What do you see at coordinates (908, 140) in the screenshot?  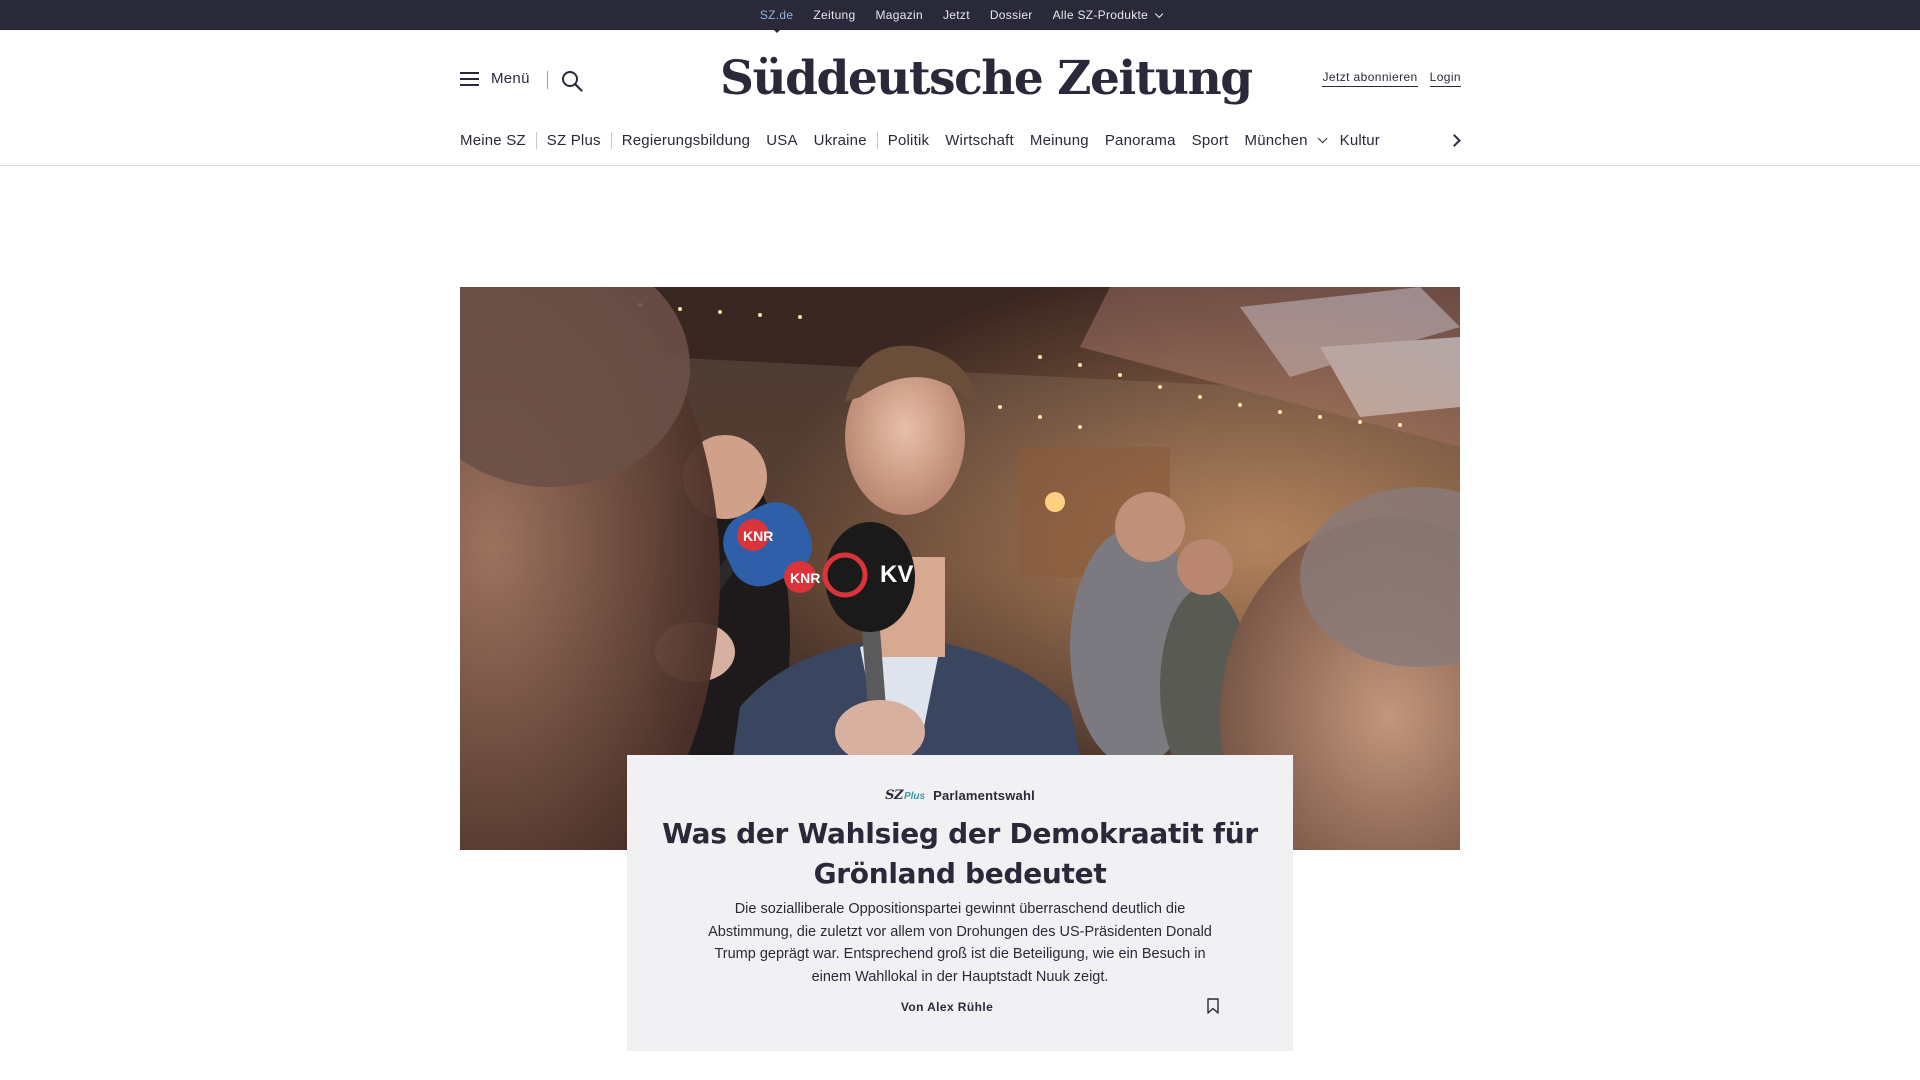 I see `nav-item-politik: Politik` at bounding box center [908, 140].